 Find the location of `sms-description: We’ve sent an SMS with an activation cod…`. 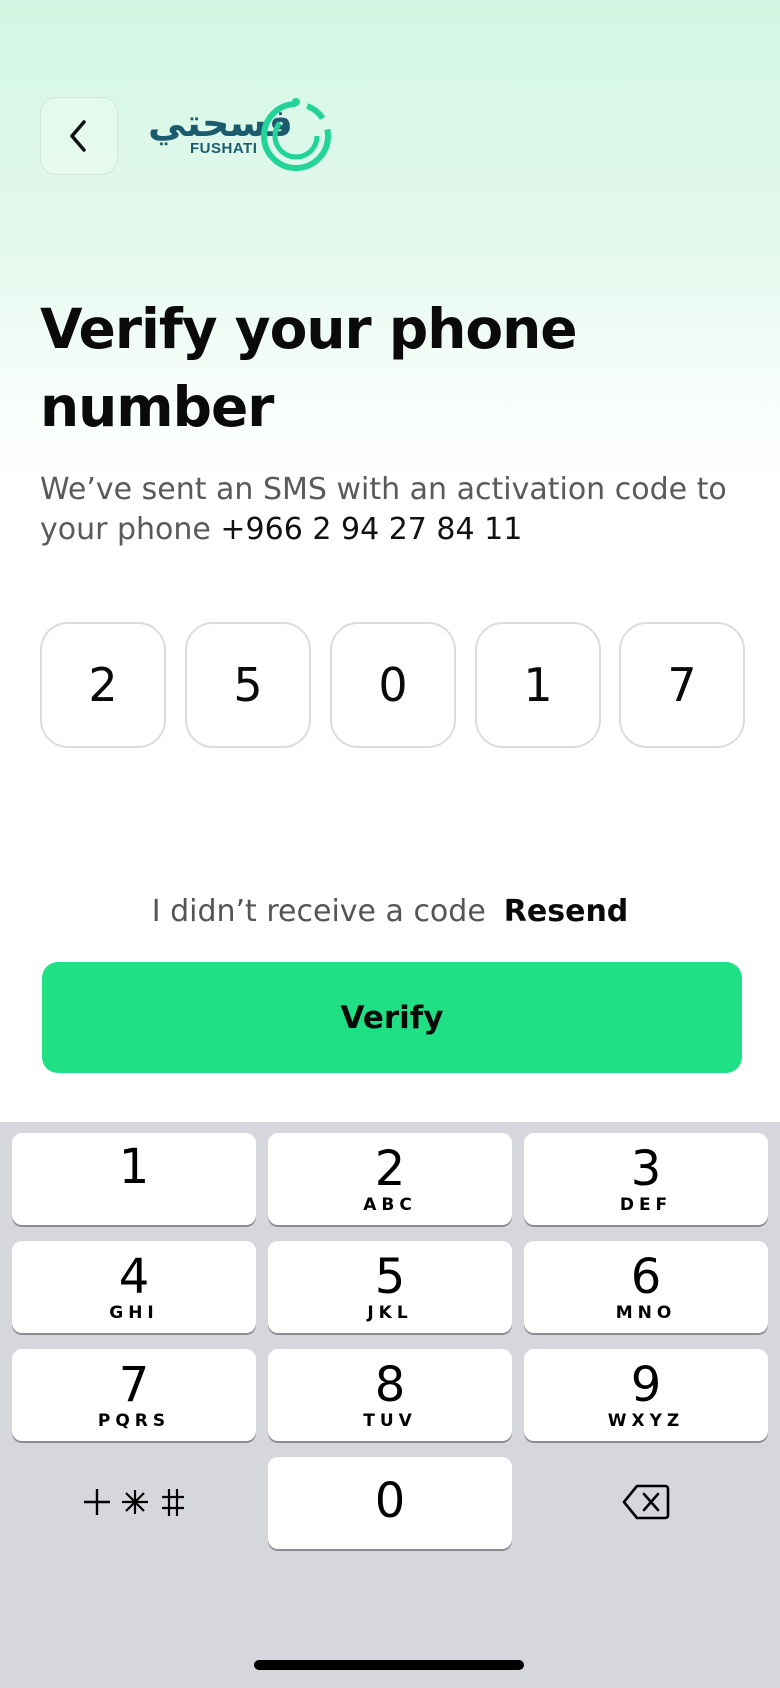

sms-description: We’ve sent an SMS with an activation cod… is located at coordinates (390, 510).